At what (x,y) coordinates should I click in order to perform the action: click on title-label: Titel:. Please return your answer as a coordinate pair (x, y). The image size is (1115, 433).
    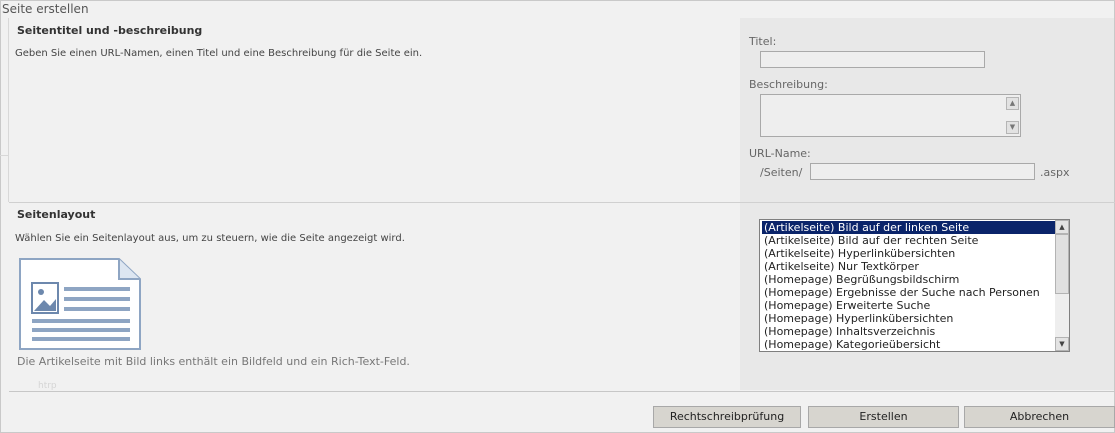
    Looking at the image, I should click on (763, 41).